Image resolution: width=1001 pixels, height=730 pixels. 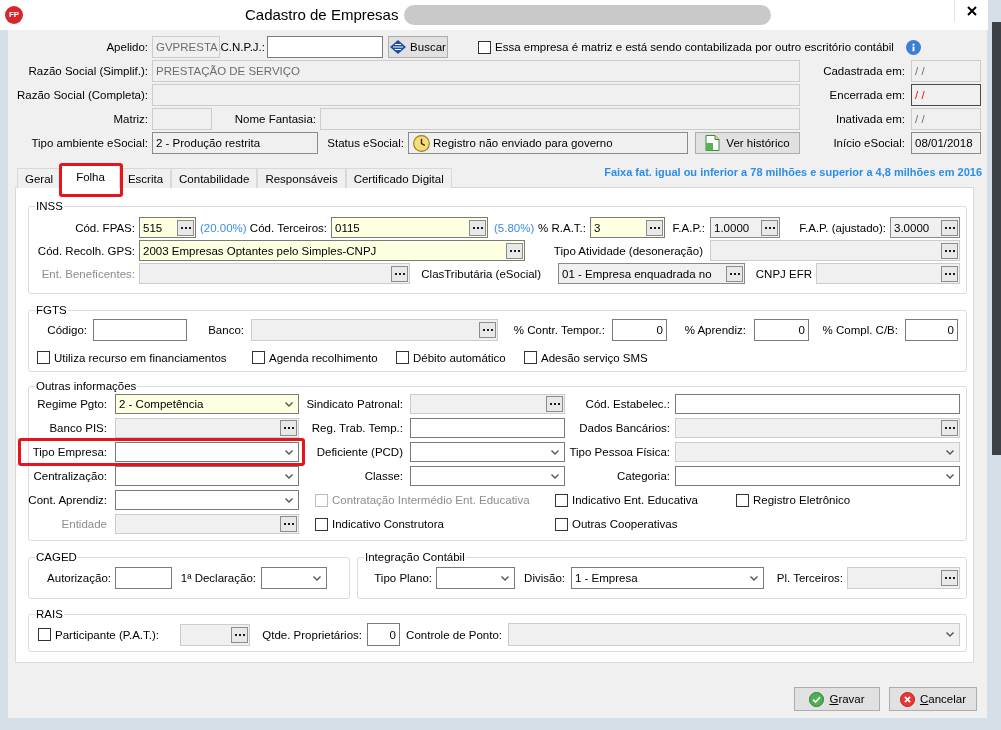 What do you see at coordinates (635, 500) in the screenshot?
I see `checkbox-label: Indicativo Ent. Educativa` at bounding box center [635, 500].